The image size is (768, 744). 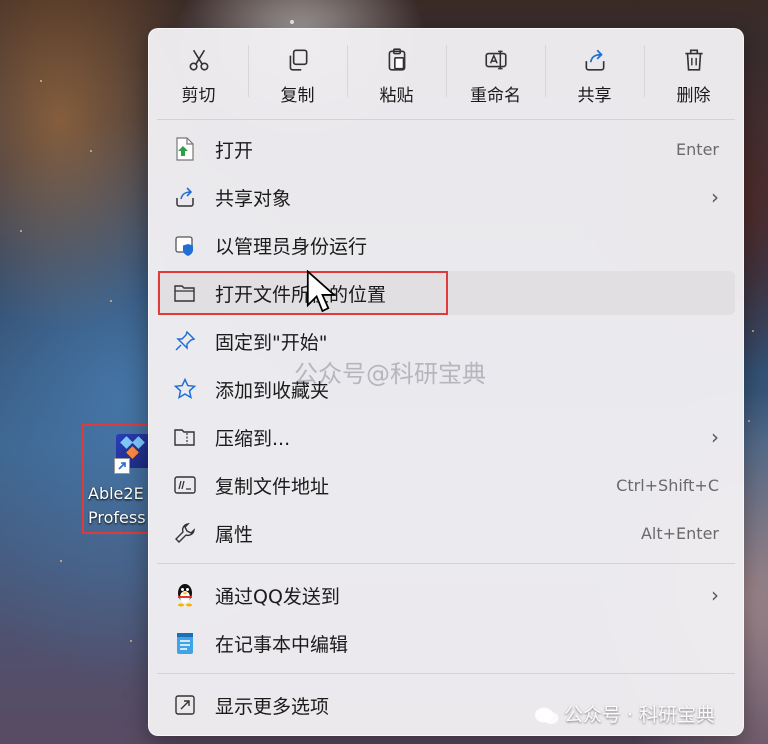 What do you see at coordinates (185, 388) in the screenshot?
I see `star-icon` at bounding box center [185, 388].